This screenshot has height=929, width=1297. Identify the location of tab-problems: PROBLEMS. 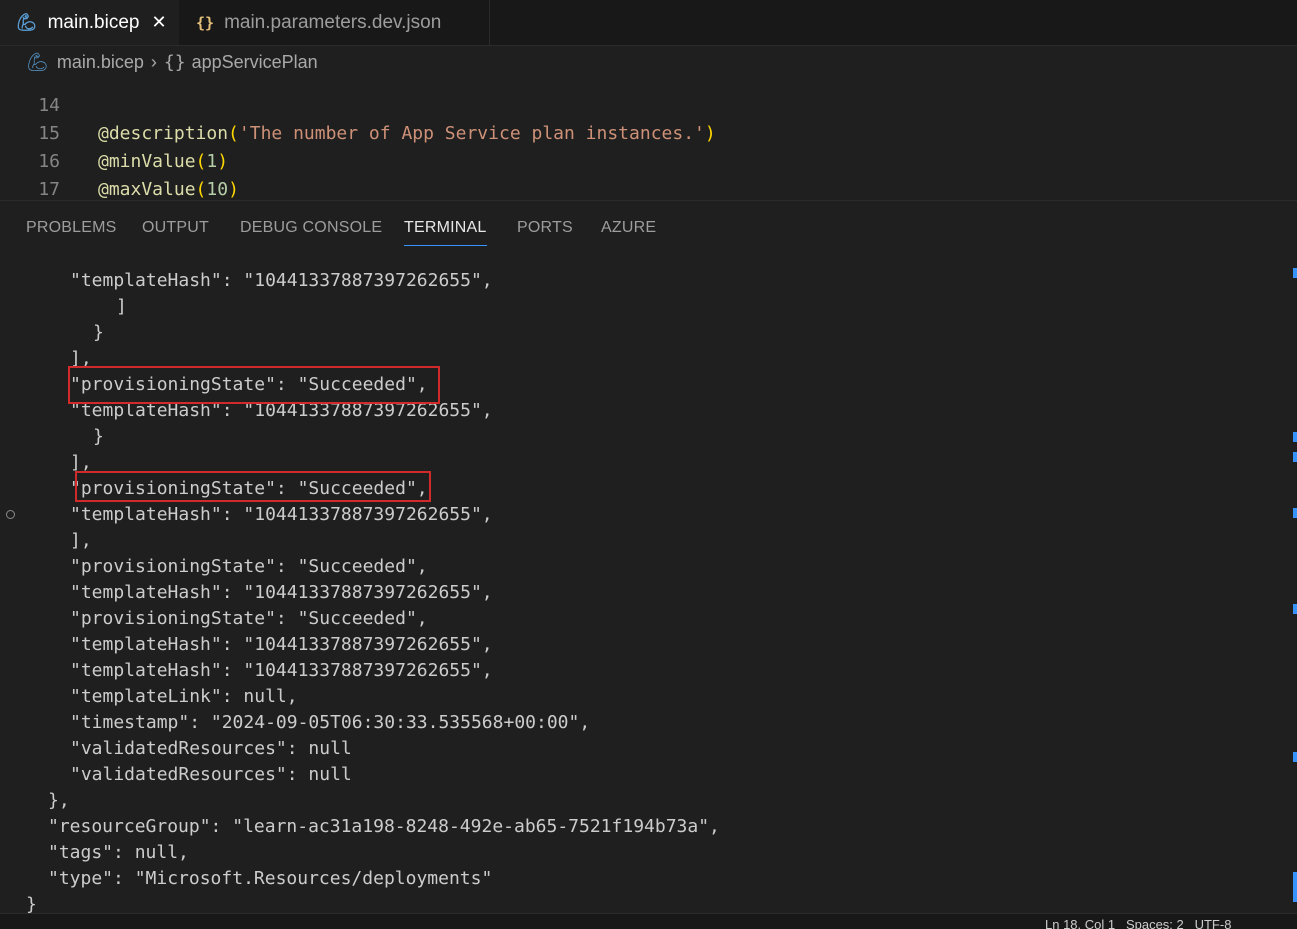
(71, 228).